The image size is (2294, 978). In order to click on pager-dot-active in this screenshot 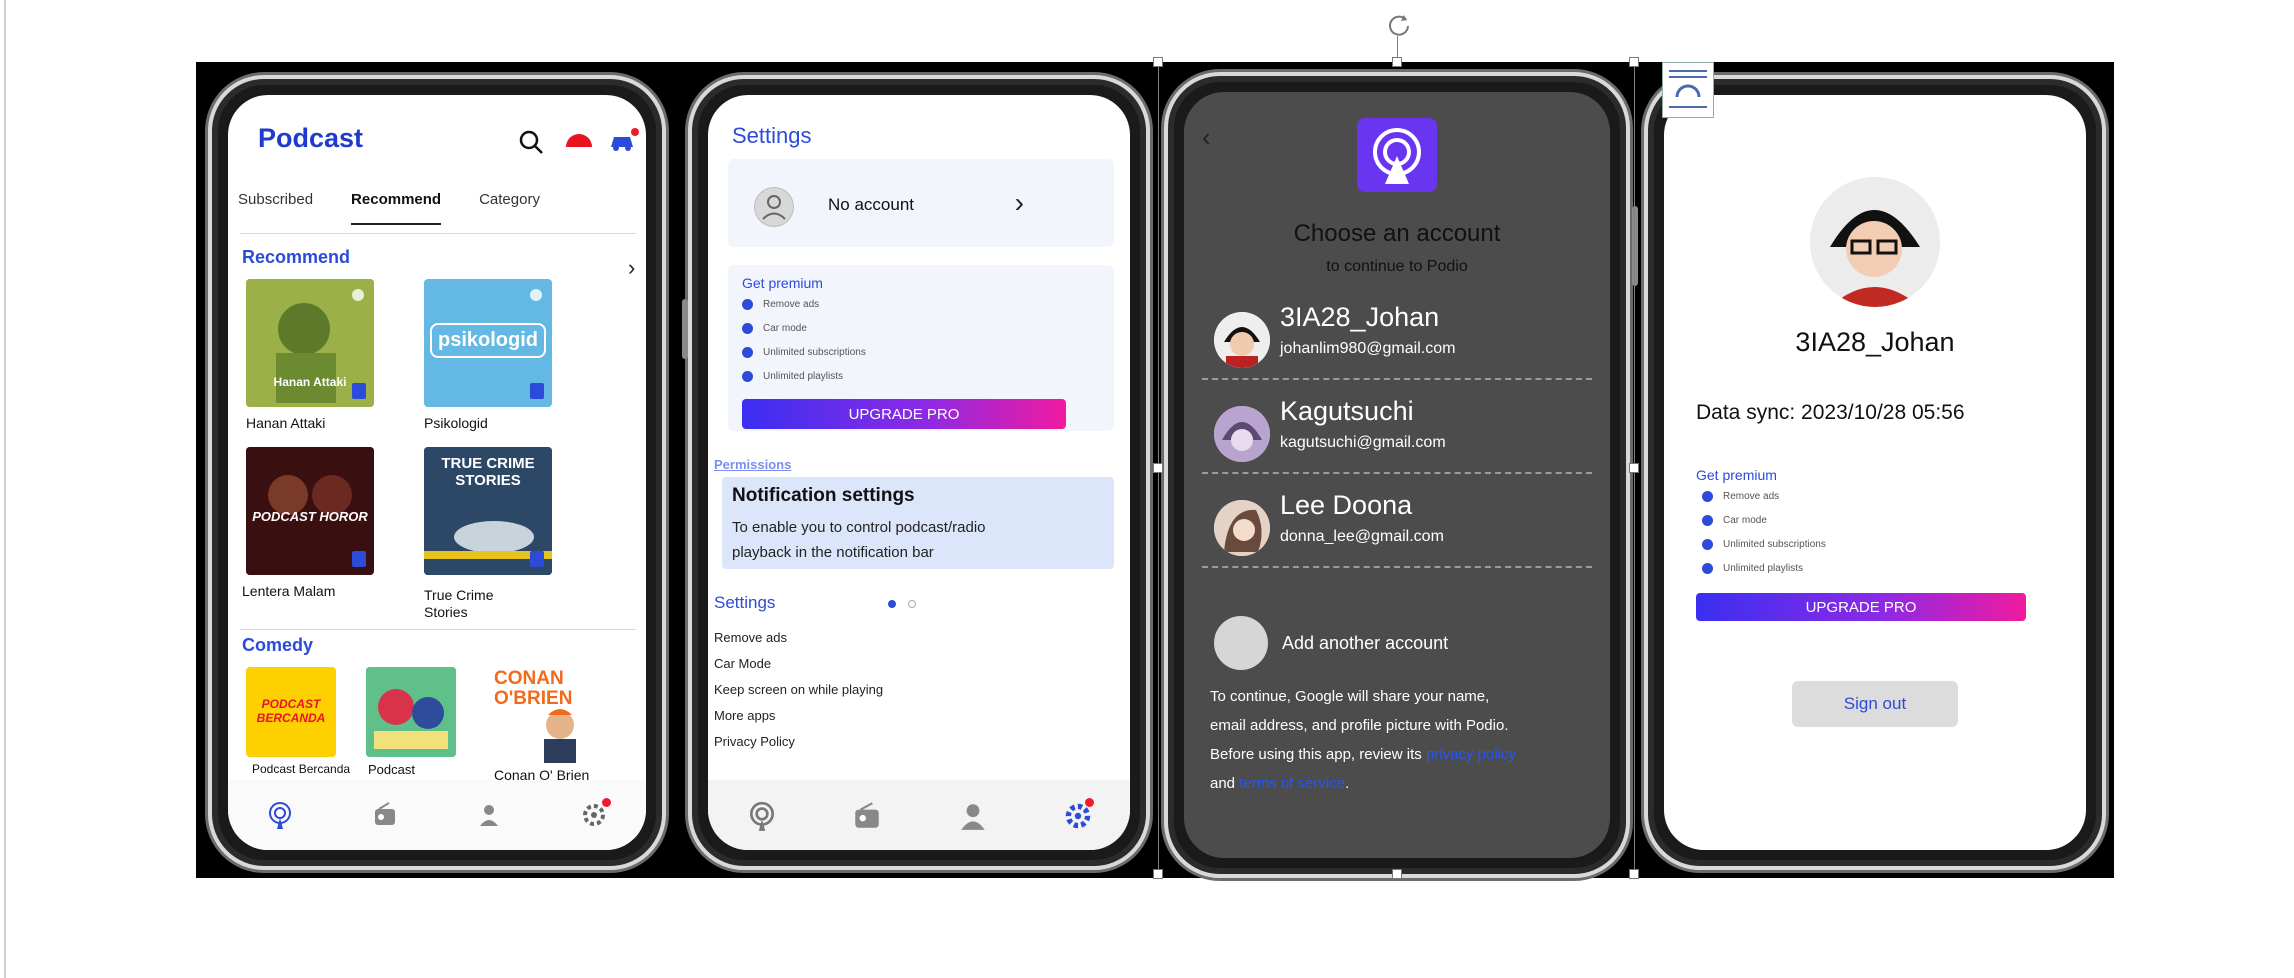, I will do `click(892, 604)`.